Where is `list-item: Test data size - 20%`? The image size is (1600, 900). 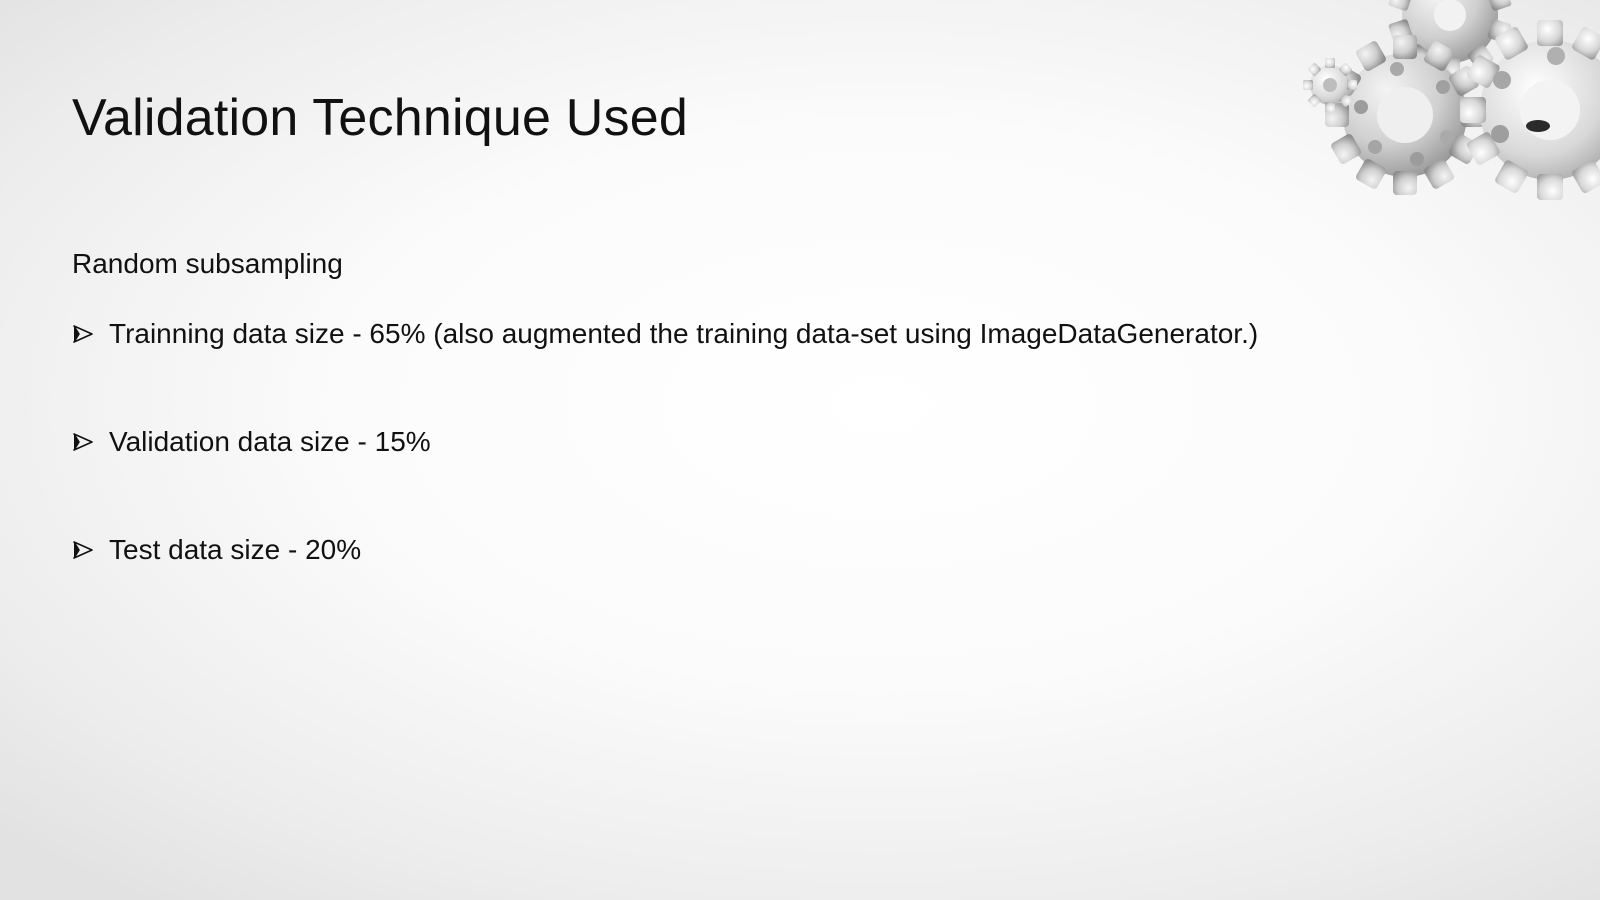
list-item: Test data size - 20% is located at coordinates (665, 550).